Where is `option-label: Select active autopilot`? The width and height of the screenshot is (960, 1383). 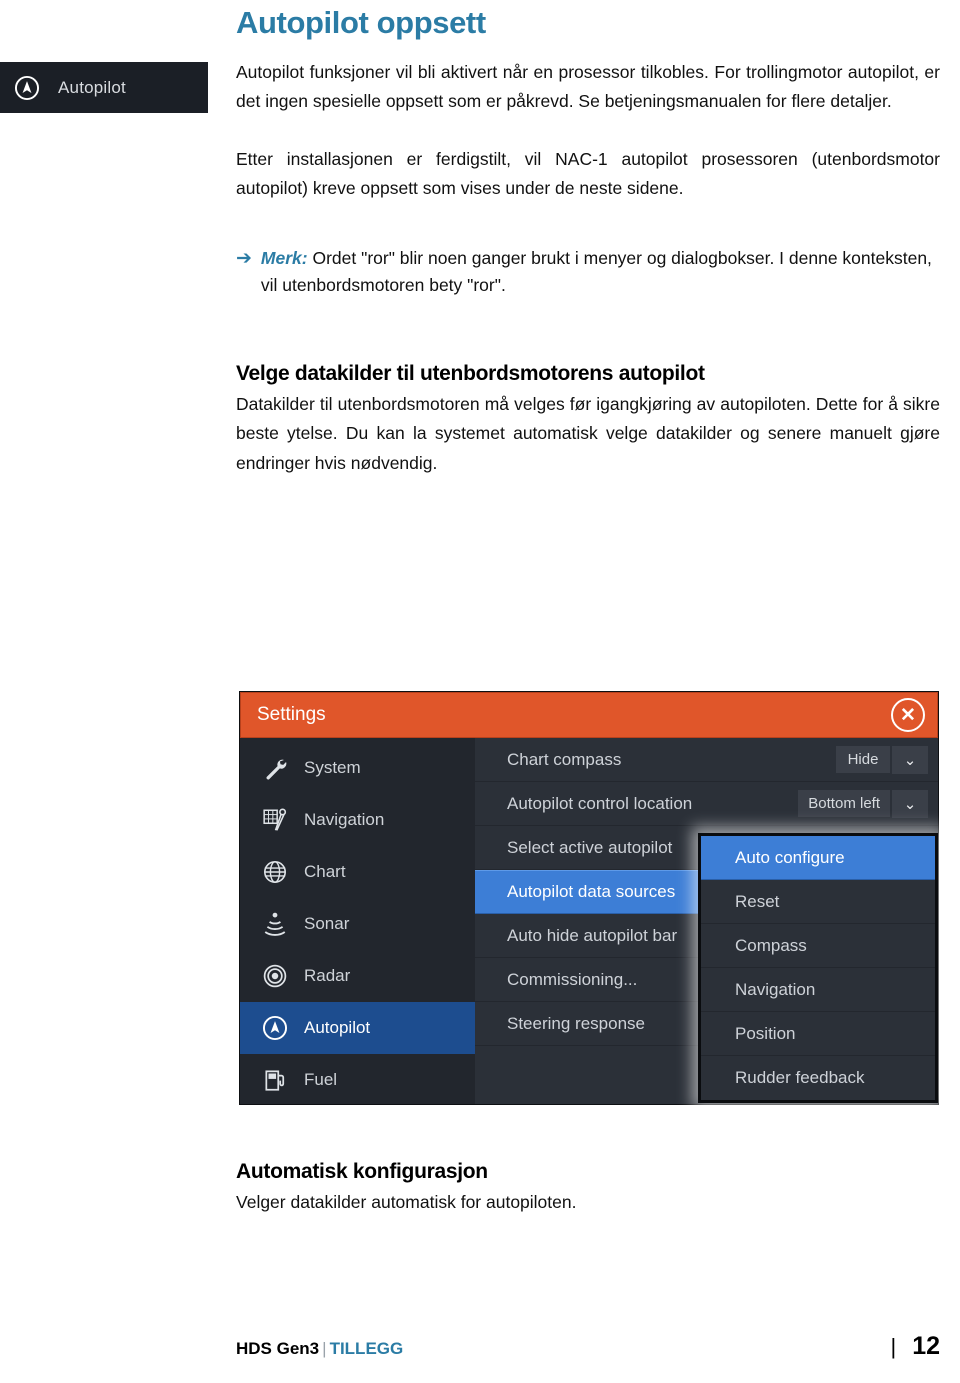
option-label: Select active autopilot is located at coordinates (590, 847).